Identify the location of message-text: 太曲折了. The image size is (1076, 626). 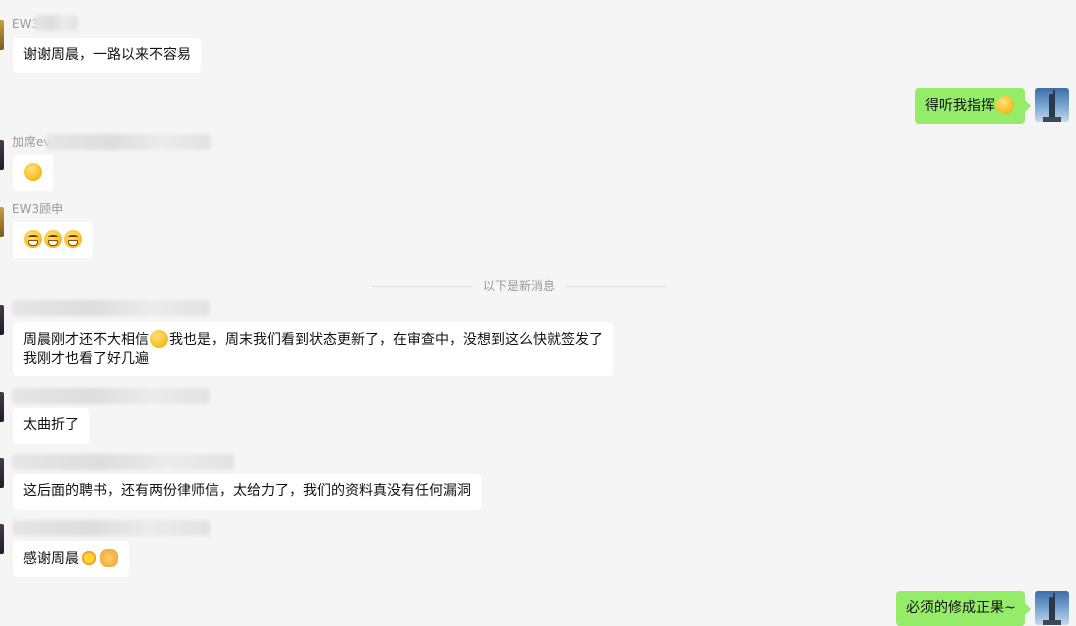
(51, 425).